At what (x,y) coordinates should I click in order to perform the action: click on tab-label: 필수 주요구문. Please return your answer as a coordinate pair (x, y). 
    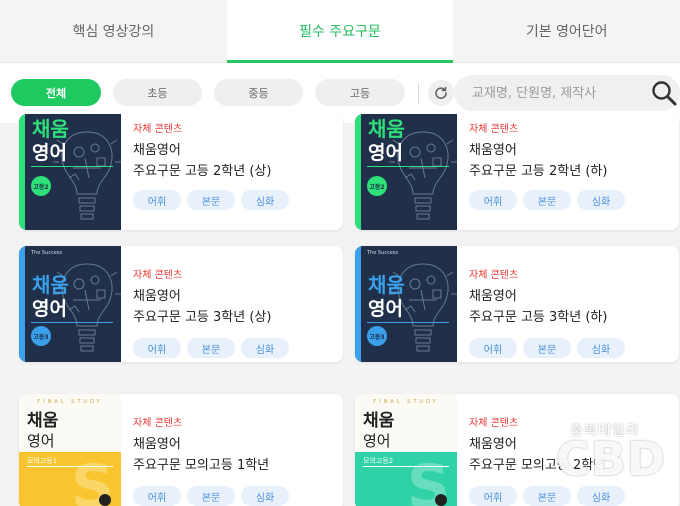
    Looking at the image, I should click on (340, 32).